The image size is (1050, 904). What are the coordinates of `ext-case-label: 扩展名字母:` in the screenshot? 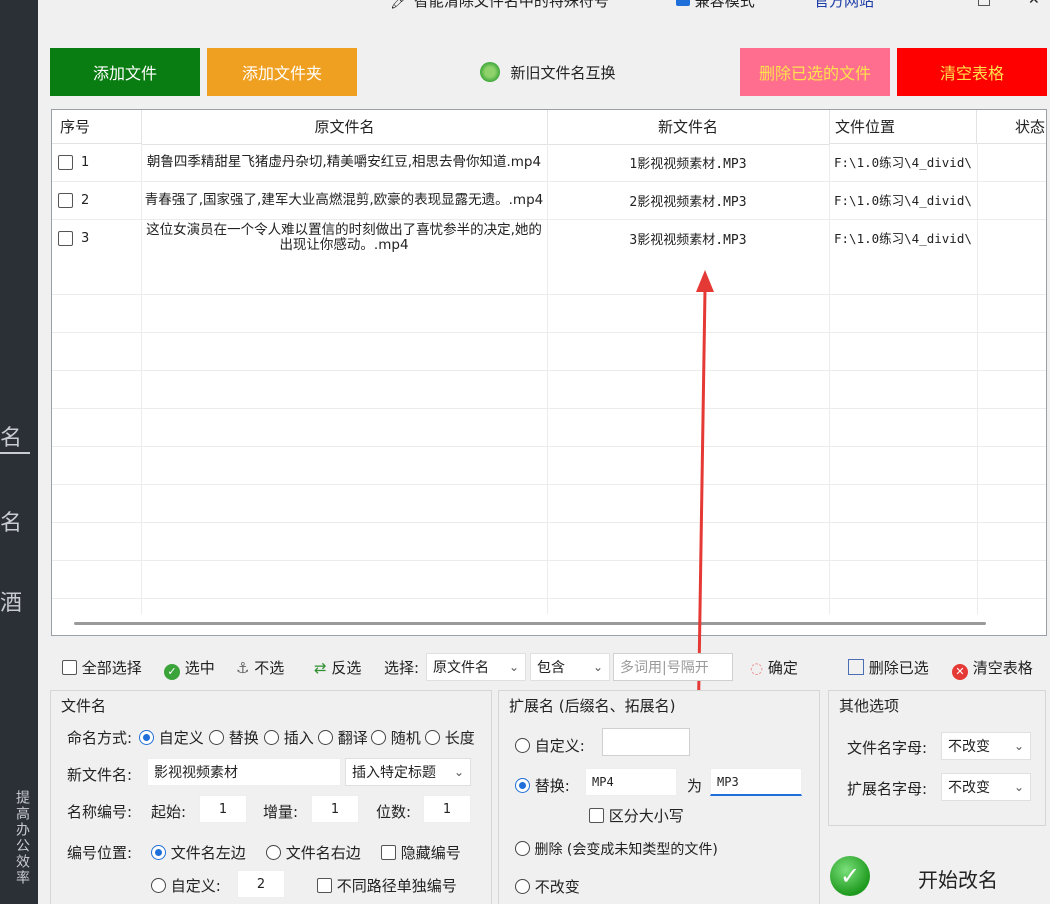 It's located at (887, 789).